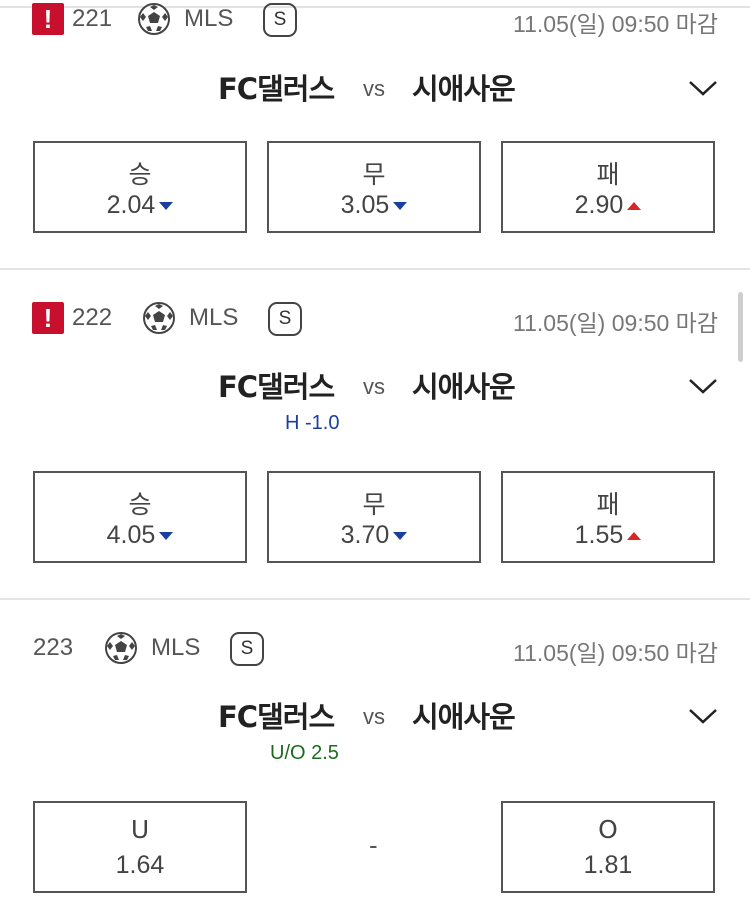  I want to click on odds-value: 2.90, so click(599, 205).